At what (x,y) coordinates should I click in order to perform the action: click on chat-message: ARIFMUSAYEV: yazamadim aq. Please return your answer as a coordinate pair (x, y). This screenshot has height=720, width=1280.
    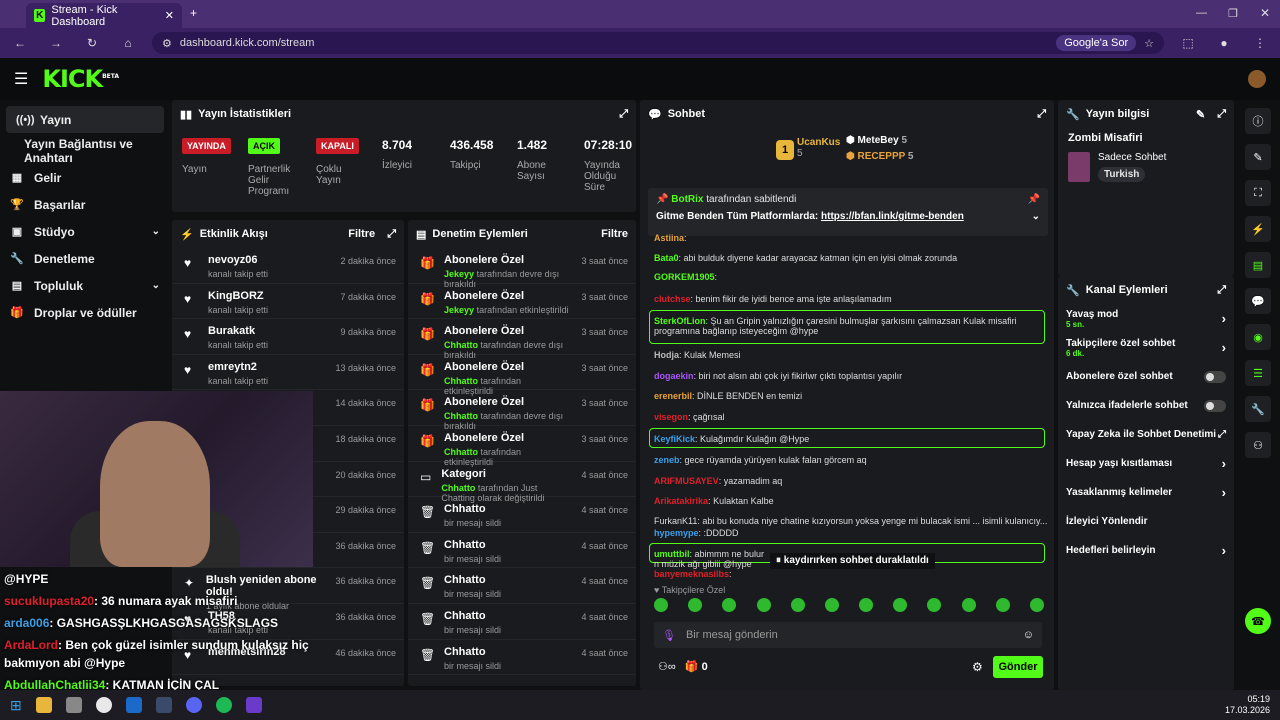
    Looking at the image, I should click on (718, 481).